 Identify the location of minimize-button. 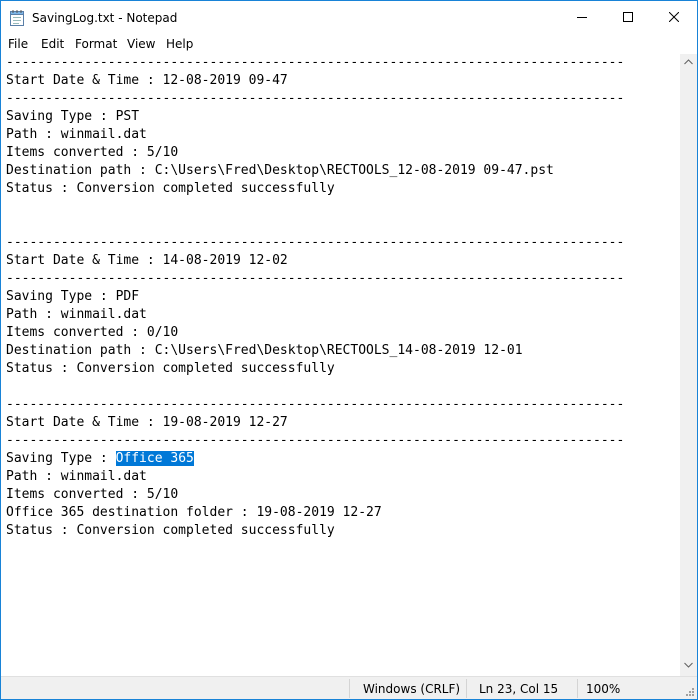
(582, 17).